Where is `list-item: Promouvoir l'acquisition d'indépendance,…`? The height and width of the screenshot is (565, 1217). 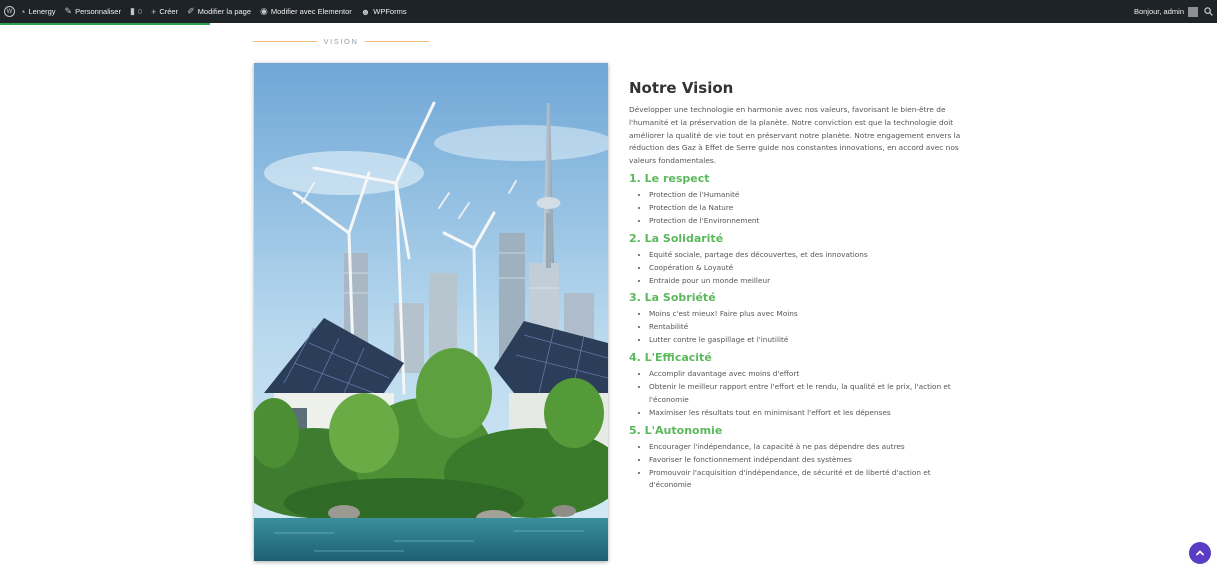
list-item: Promouvoir l'acquisition d'indépendance,… is located at coordinates (806, 480).